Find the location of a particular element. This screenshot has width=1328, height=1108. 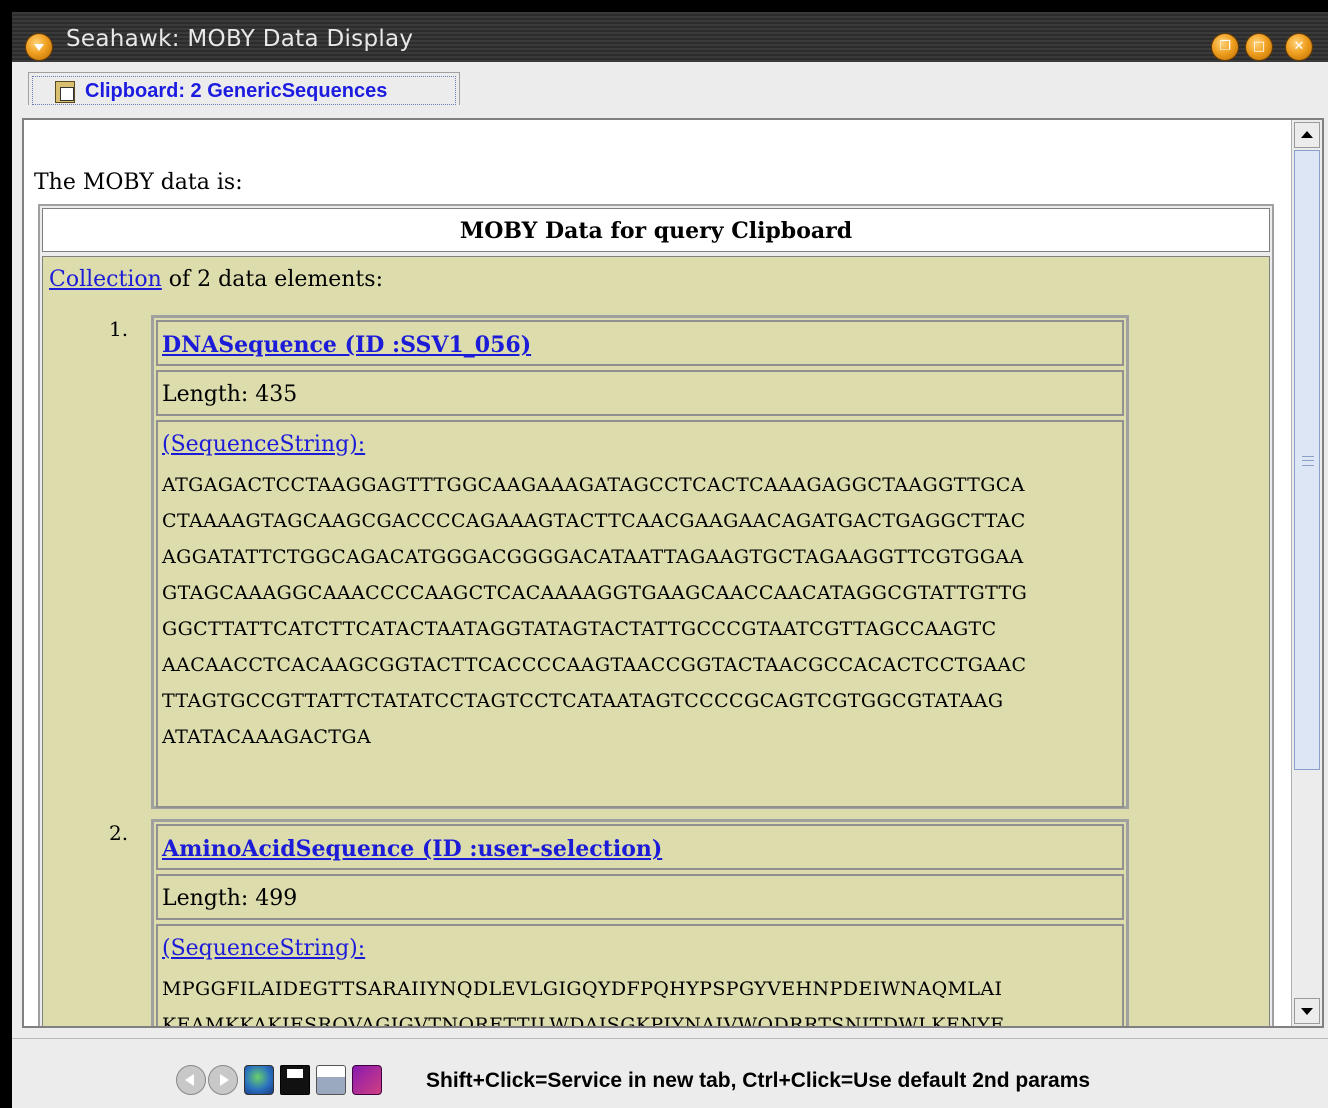

item-title-cell: AminoAcidSequence (ID :user-selection) is located at coordinates (640, 847).